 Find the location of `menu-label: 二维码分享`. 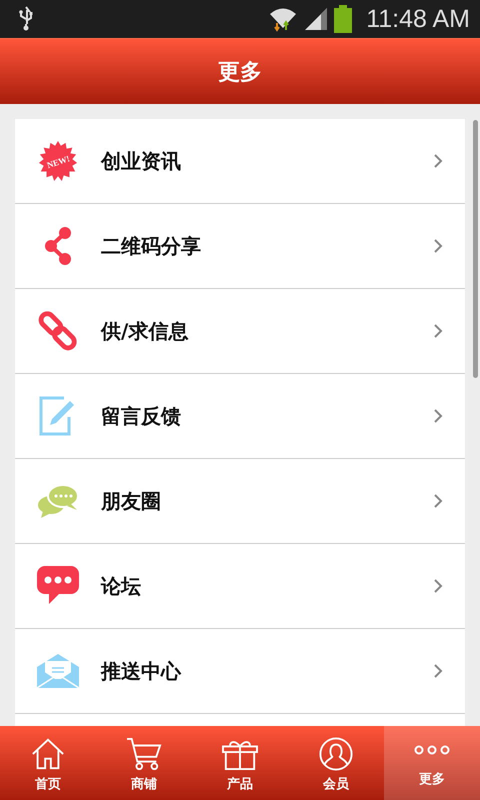

menu-label: 二维码分享 is located at coordinates (151, 246).